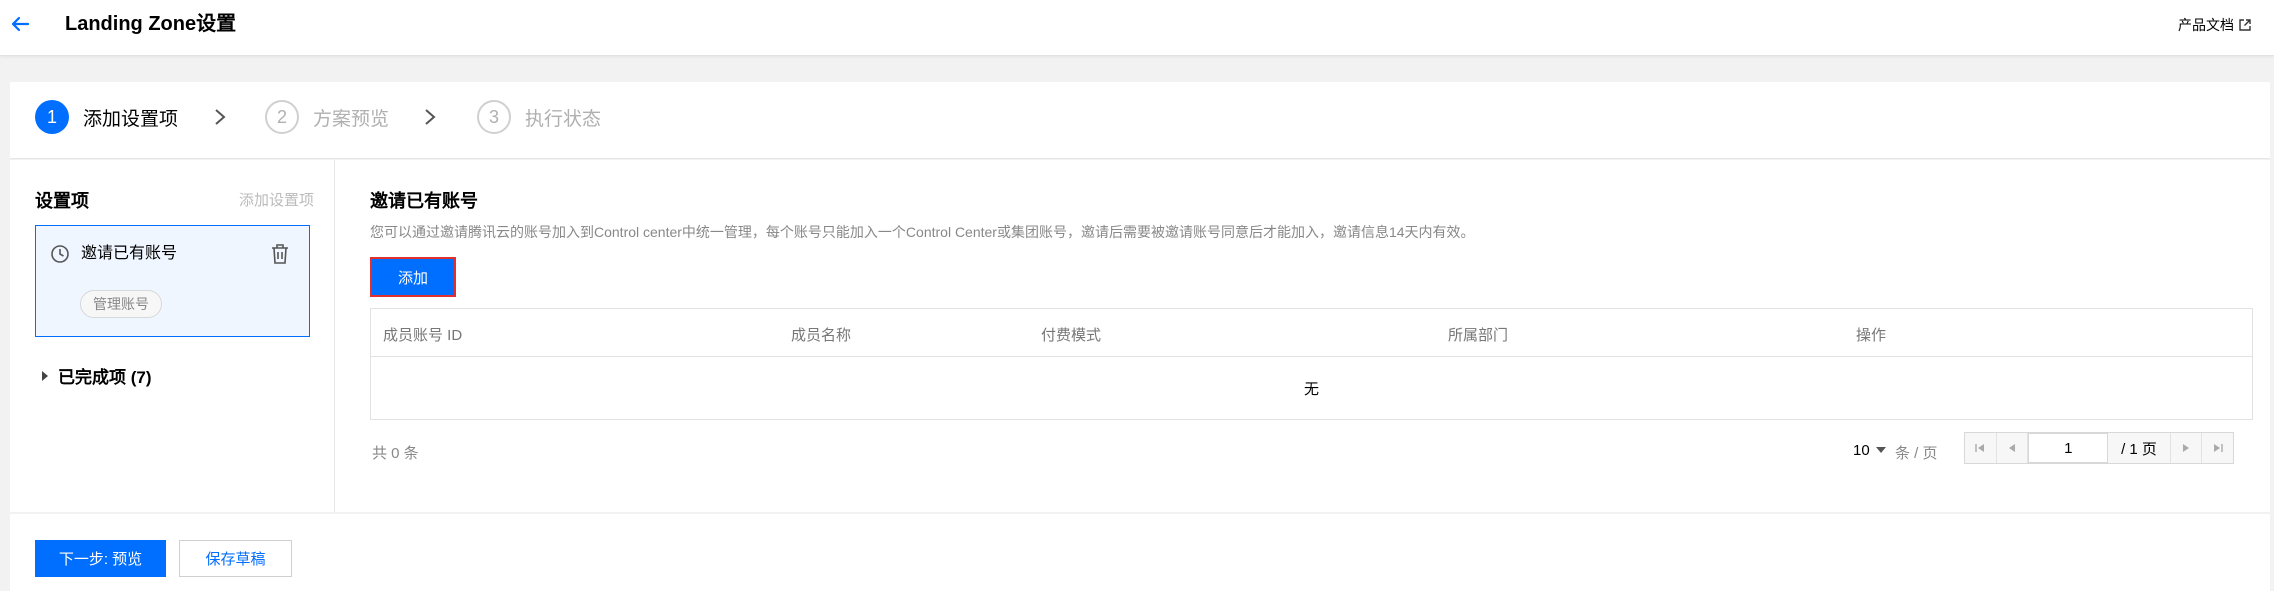 The image size is (2274, 591). I want to click on empty-state: 无, so click(1311, 389).